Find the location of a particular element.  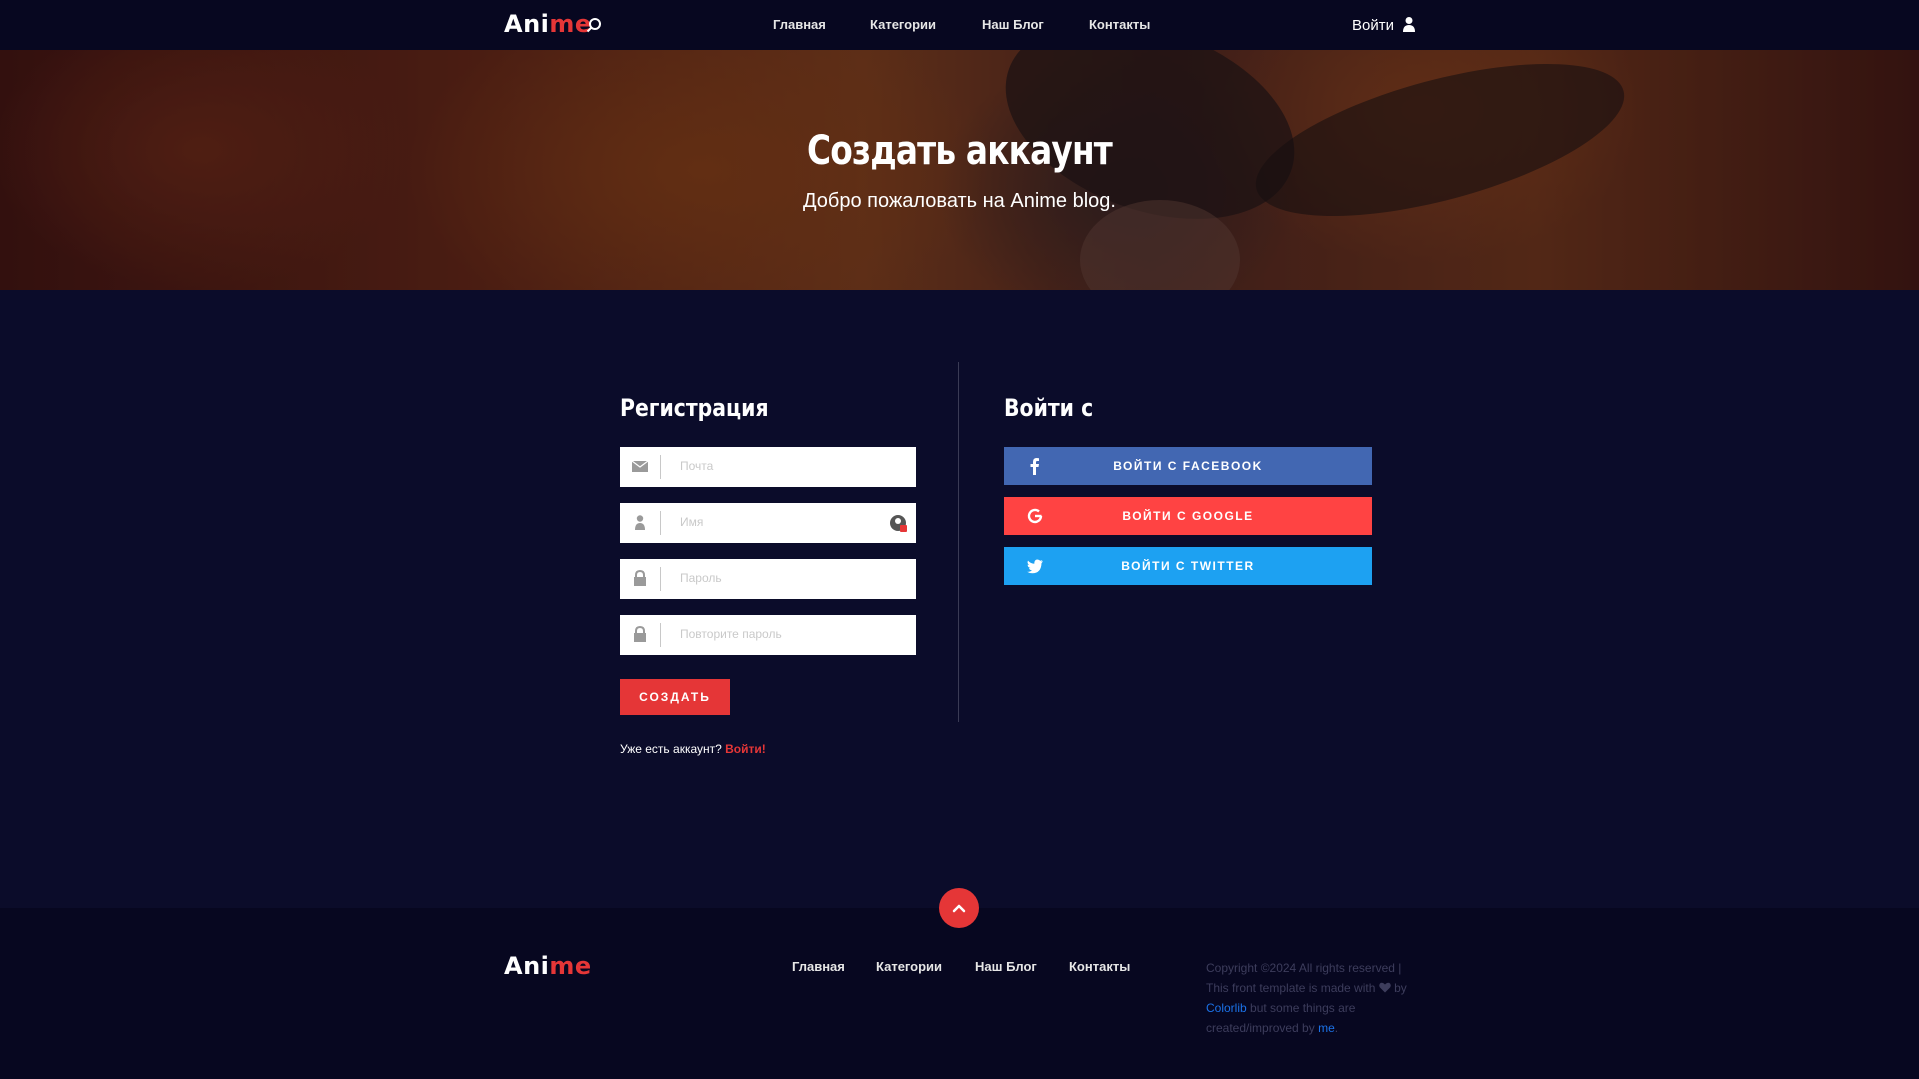

search-icon is located at coordinates (594, 25).